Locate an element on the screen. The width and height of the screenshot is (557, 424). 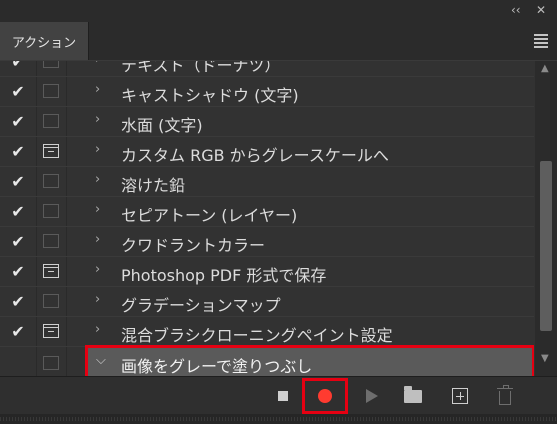
collapse-panel-icon: ‹‹ is located at coordinates (516, 10).